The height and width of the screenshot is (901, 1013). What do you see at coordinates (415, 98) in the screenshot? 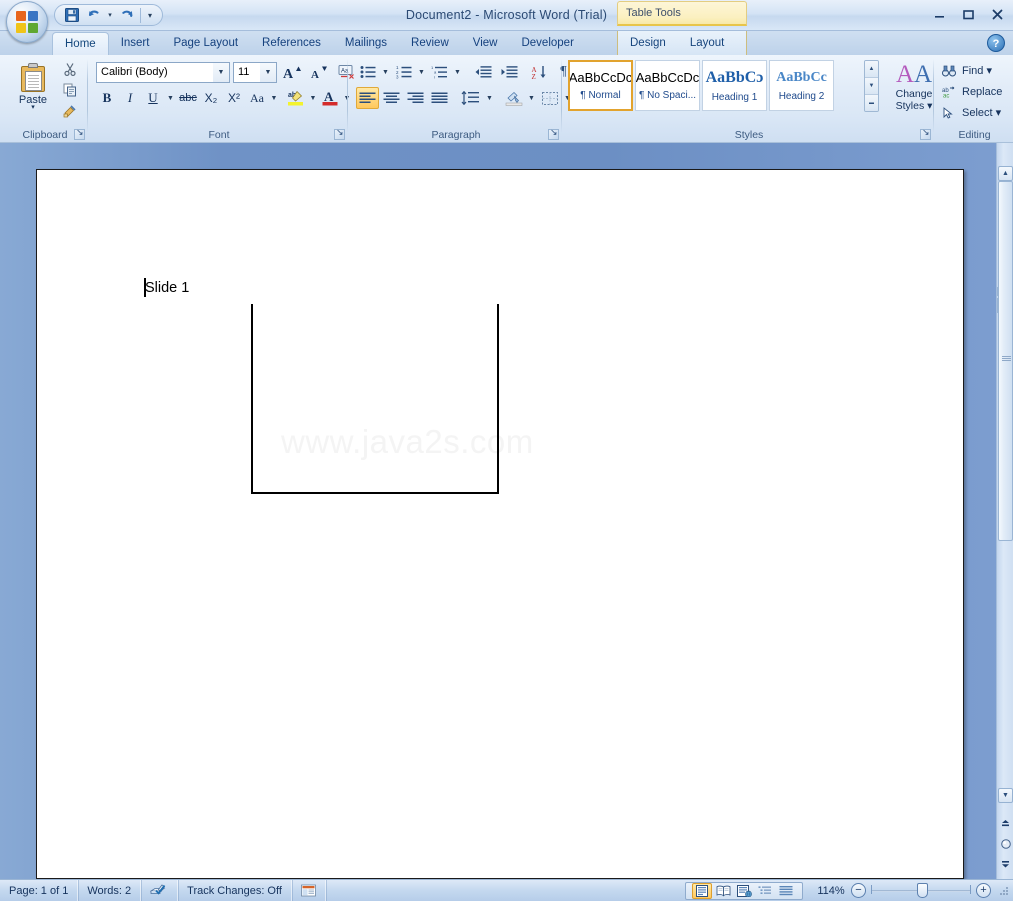
I see `align-right-button` at bounding box center [415, 98].